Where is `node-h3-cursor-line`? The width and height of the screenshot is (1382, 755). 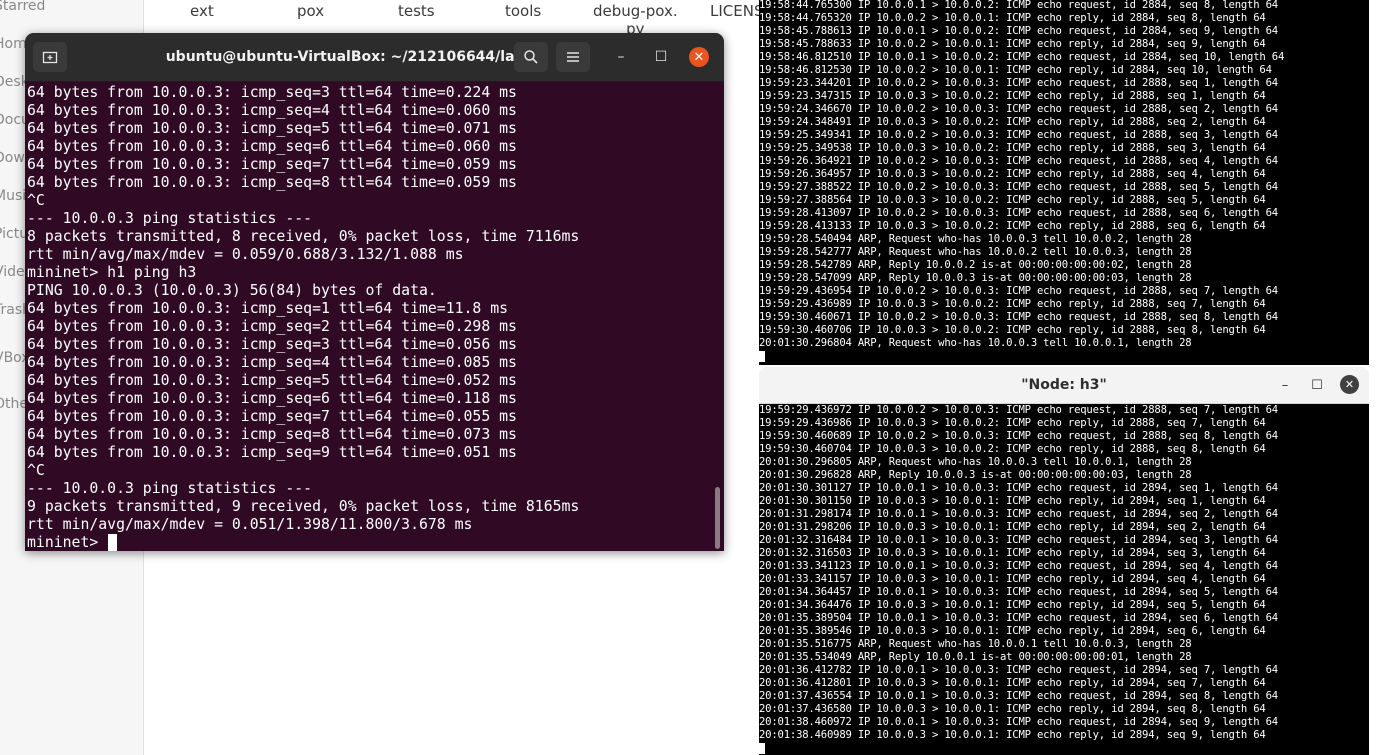 node-h3-cursor-line is located at coordinates (762, 748).